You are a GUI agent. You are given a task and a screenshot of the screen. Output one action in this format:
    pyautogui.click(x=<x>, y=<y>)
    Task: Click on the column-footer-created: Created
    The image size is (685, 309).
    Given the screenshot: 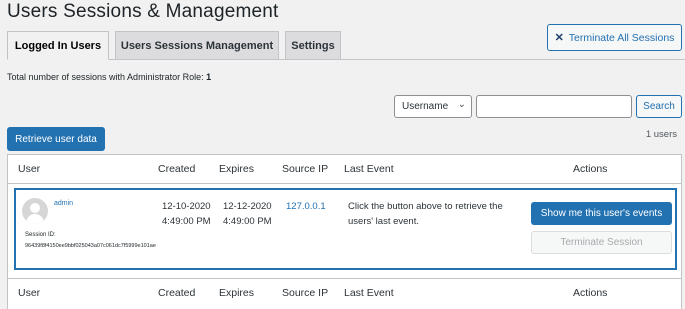 What is the action you would take?
    pyautogui.click(x=176, y=293)
    